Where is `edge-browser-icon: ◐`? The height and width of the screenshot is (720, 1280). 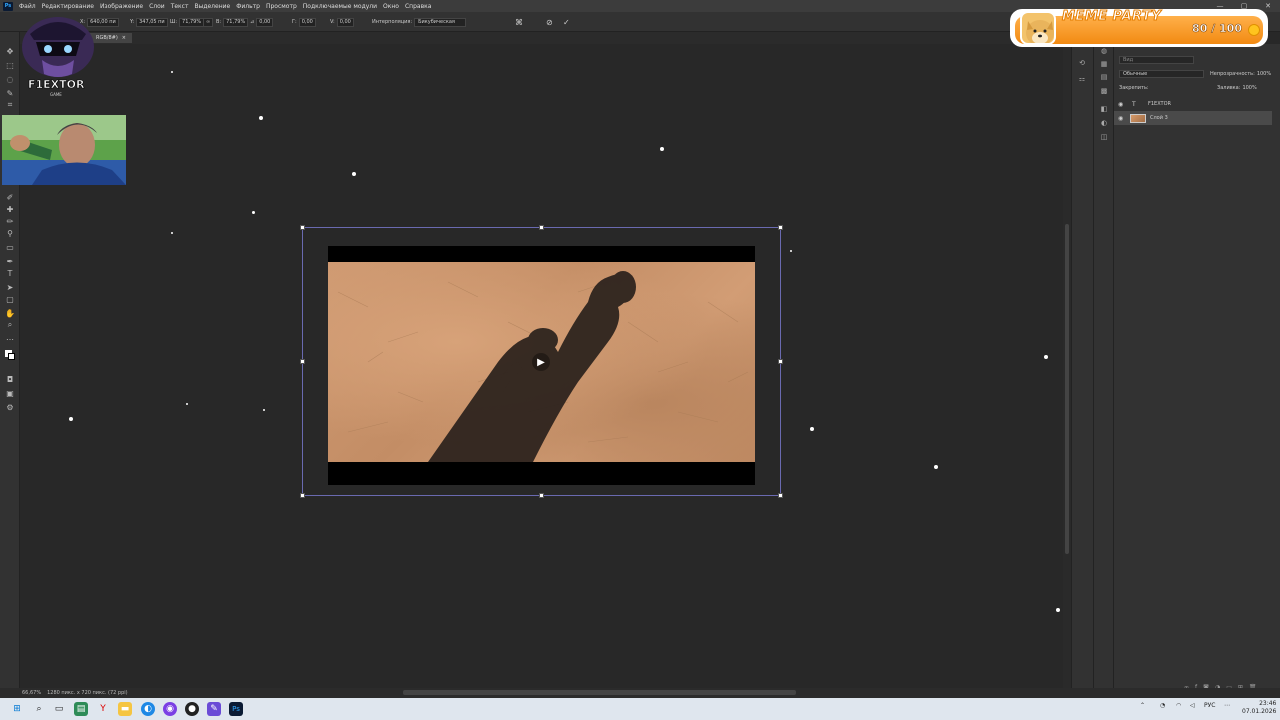 edge-browser-icon: ◐ is located at coordinates (148, 709).